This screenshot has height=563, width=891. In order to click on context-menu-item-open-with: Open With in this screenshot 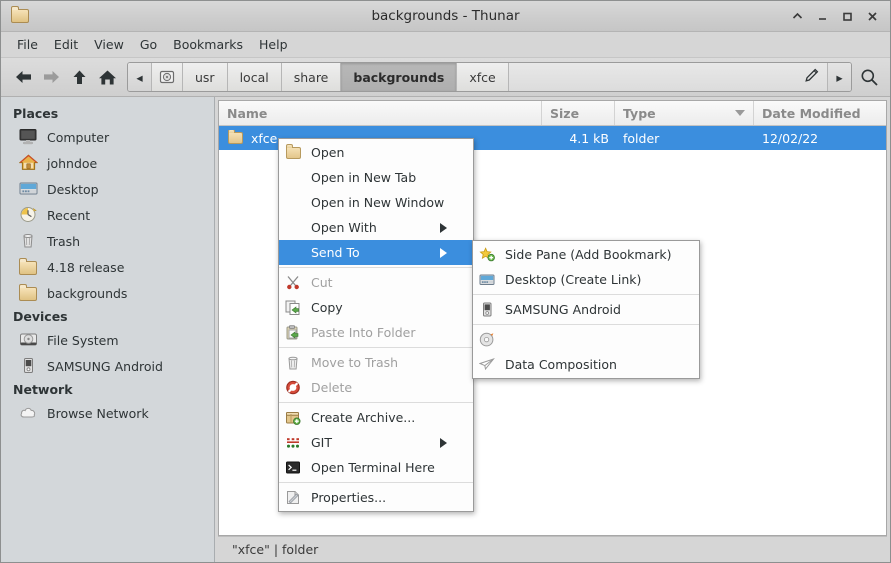, I will do `click(376, 227)`.